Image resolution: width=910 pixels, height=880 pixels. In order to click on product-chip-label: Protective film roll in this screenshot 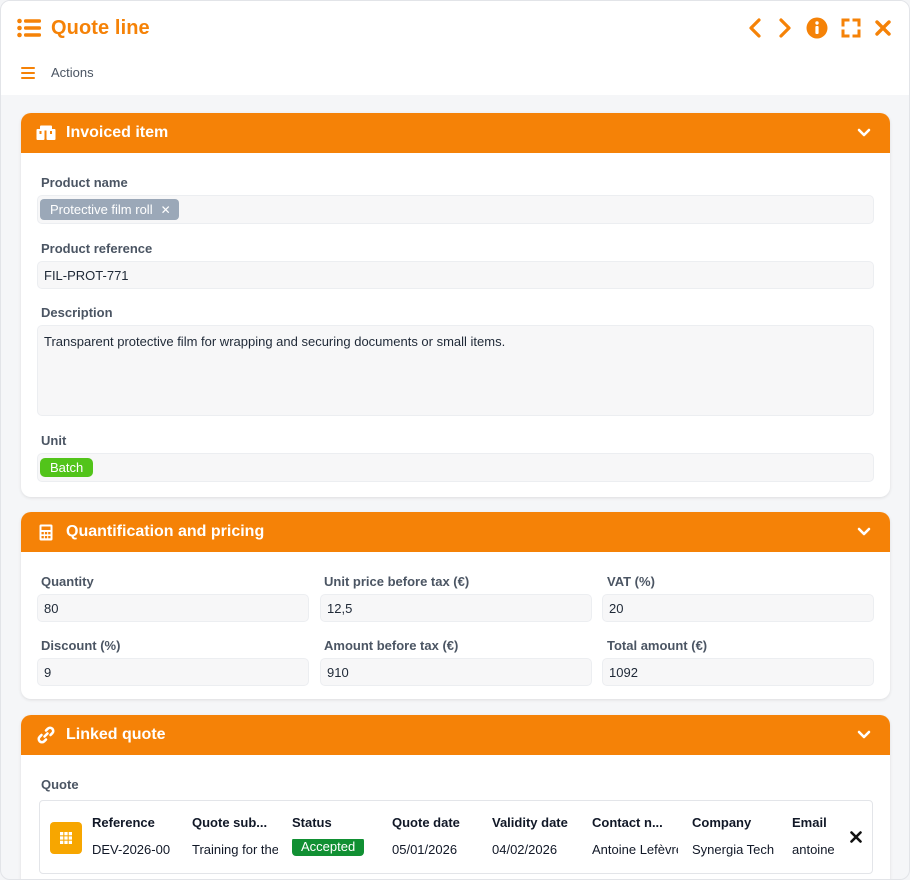, I will do `click(101, 209)`.